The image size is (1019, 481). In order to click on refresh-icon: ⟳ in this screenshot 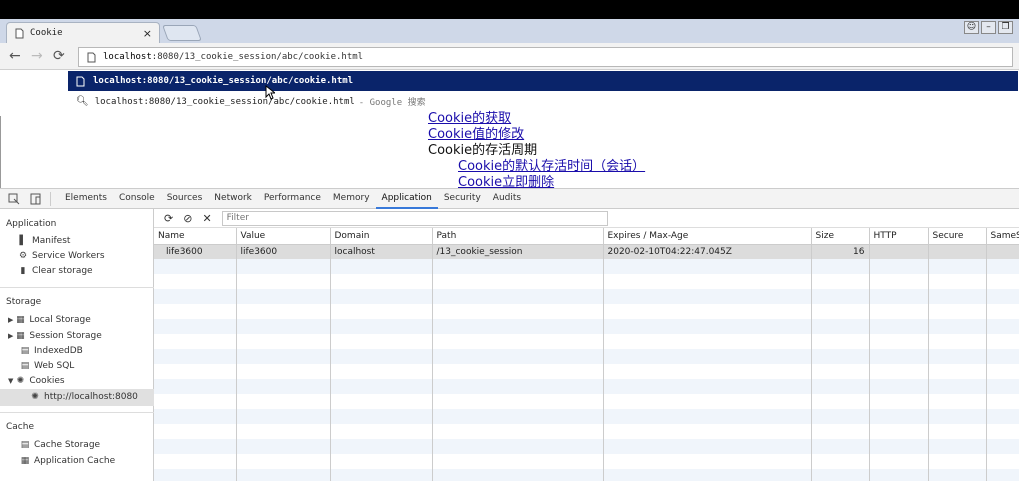, I will do `click(168, 218)`.